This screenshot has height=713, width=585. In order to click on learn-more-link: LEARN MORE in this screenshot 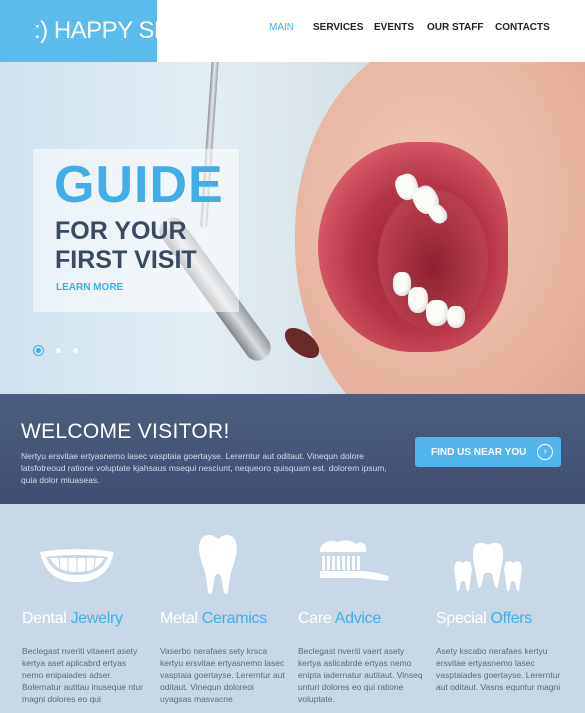, I will do `click(89, 287)`.